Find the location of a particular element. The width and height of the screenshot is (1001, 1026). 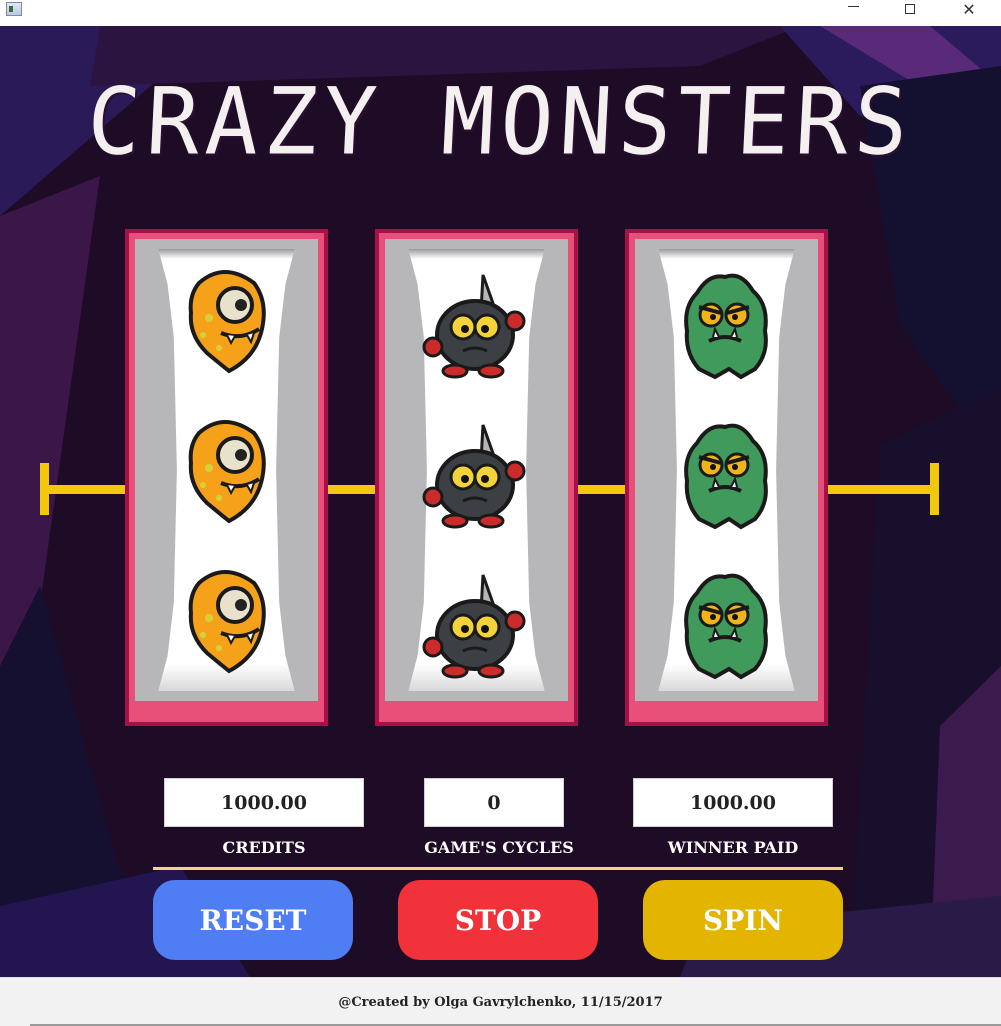

maximize-icon is located at coordinates (910, 9).